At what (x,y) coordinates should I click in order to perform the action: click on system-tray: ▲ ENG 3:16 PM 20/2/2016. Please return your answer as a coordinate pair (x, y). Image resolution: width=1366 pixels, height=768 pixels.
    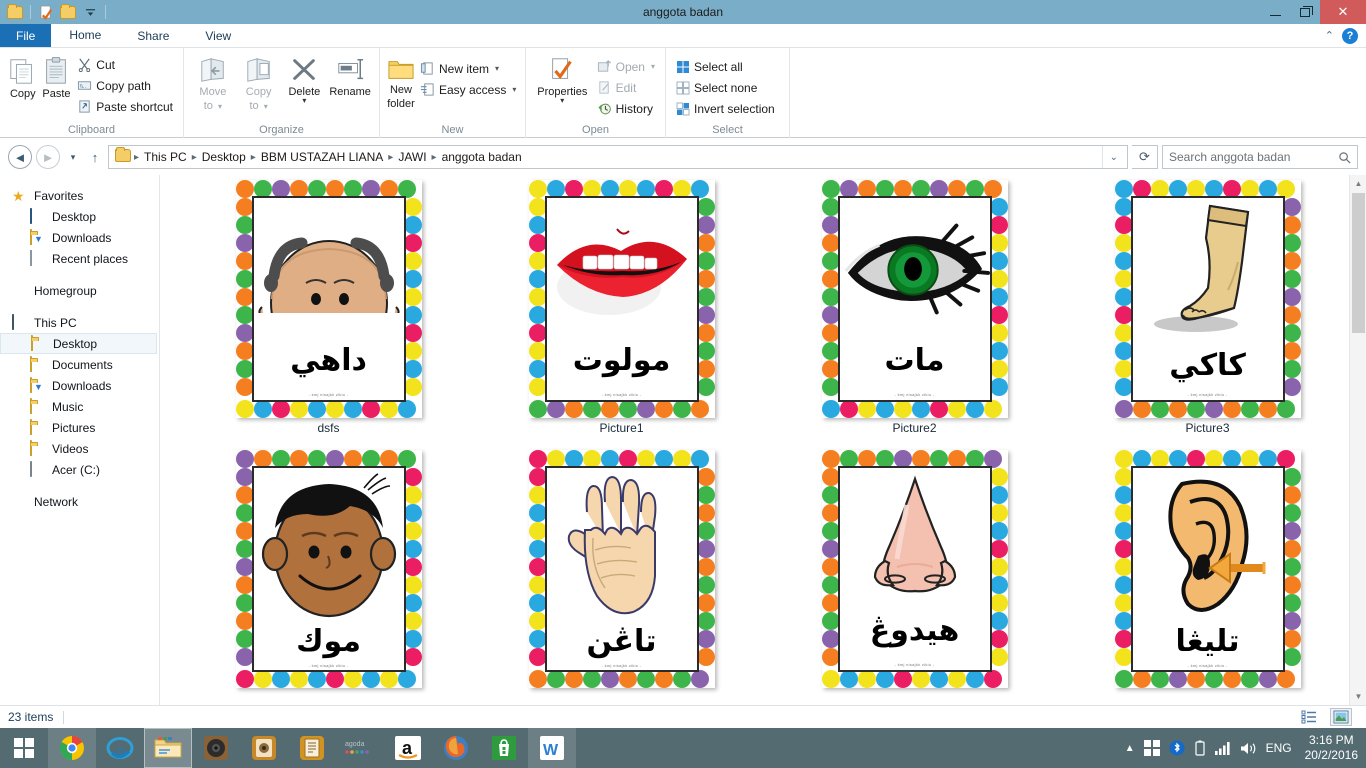
    Looking at the image, I should click on (1245, 748).